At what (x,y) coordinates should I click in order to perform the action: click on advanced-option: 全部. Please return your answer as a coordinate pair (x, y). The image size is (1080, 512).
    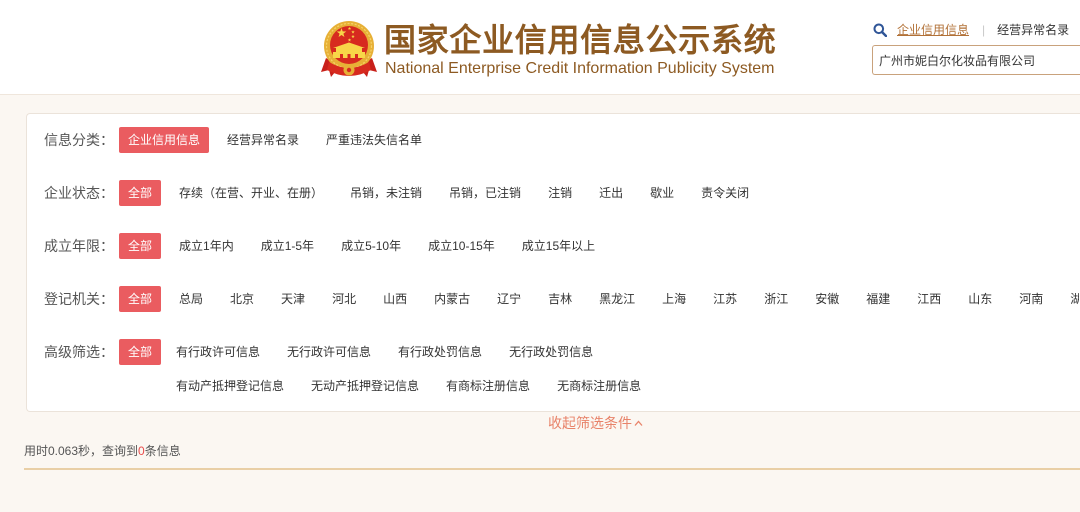
    Looking at the image, I should click on (140, 352).